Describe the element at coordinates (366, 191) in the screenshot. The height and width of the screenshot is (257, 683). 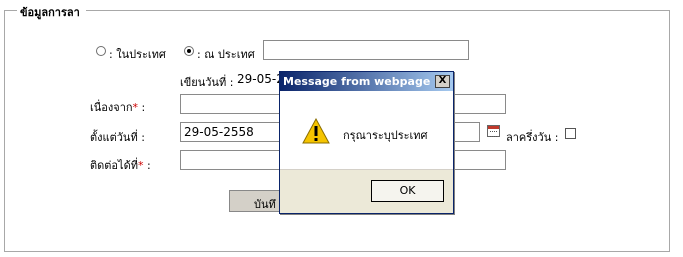
I see `dialog-footer: OK` at that location.